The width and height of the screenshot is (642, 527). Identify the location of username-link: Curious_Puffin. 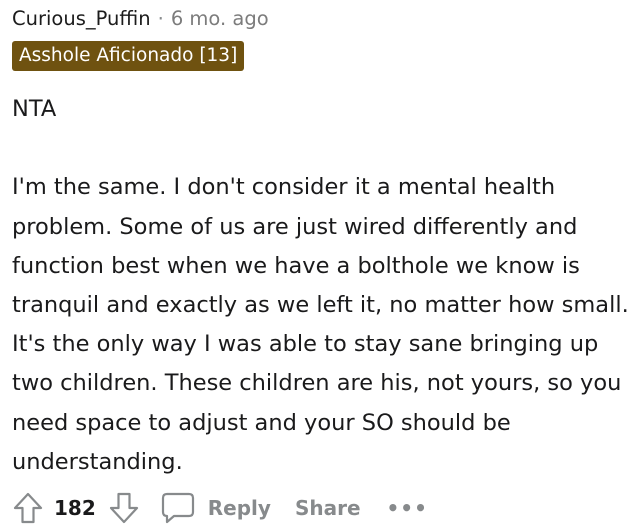
(81, 18).